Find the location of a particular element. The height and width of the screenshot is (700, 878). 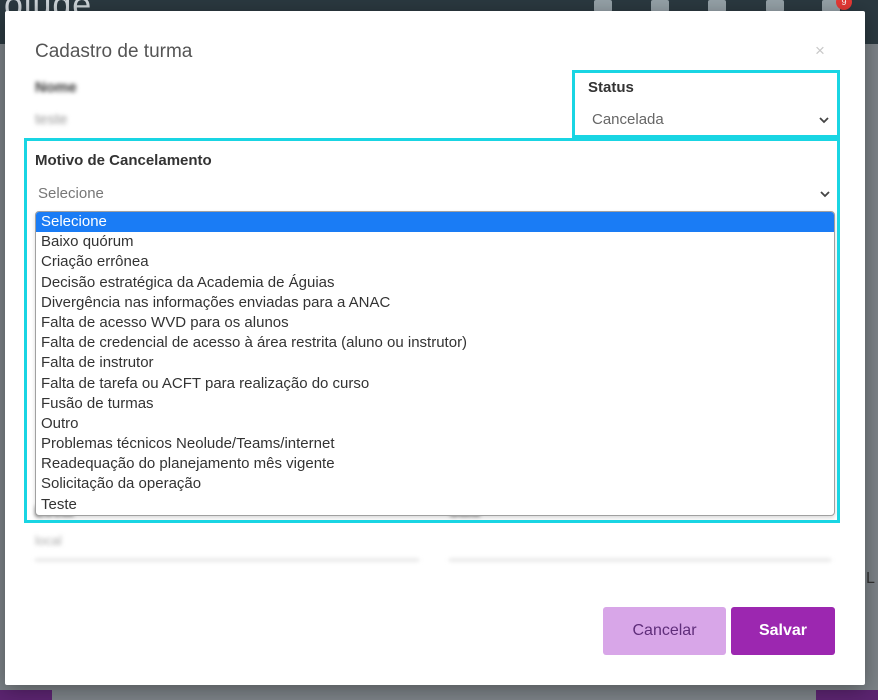

nome-label: Nome is located at coordinates (56, 87).